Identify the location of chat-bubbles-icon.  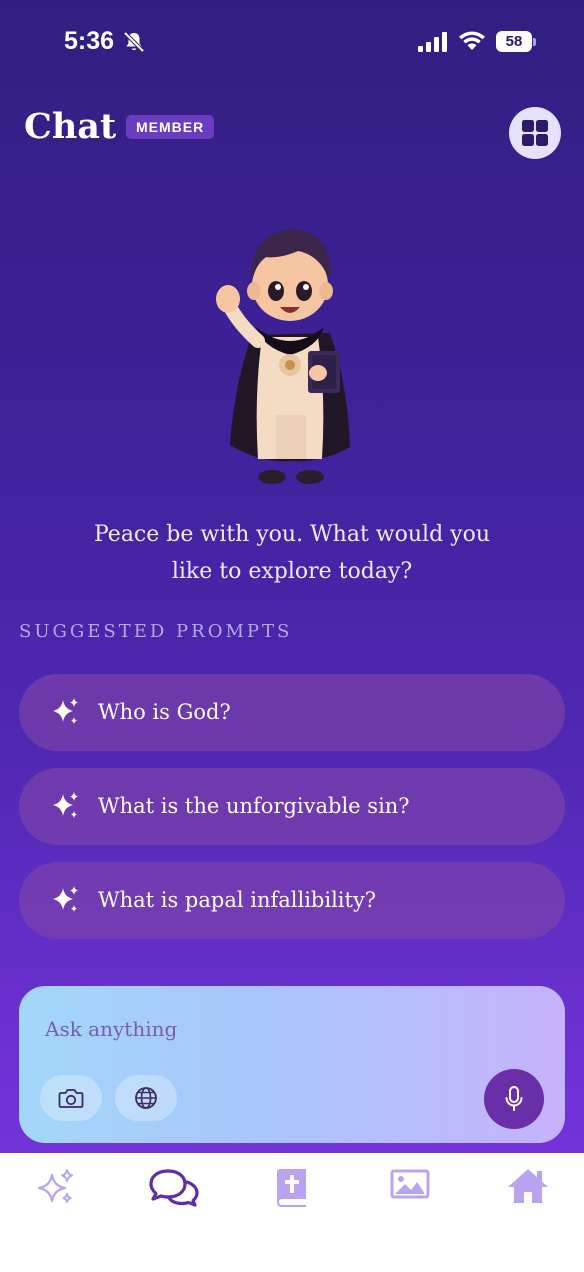
(174, 1188).